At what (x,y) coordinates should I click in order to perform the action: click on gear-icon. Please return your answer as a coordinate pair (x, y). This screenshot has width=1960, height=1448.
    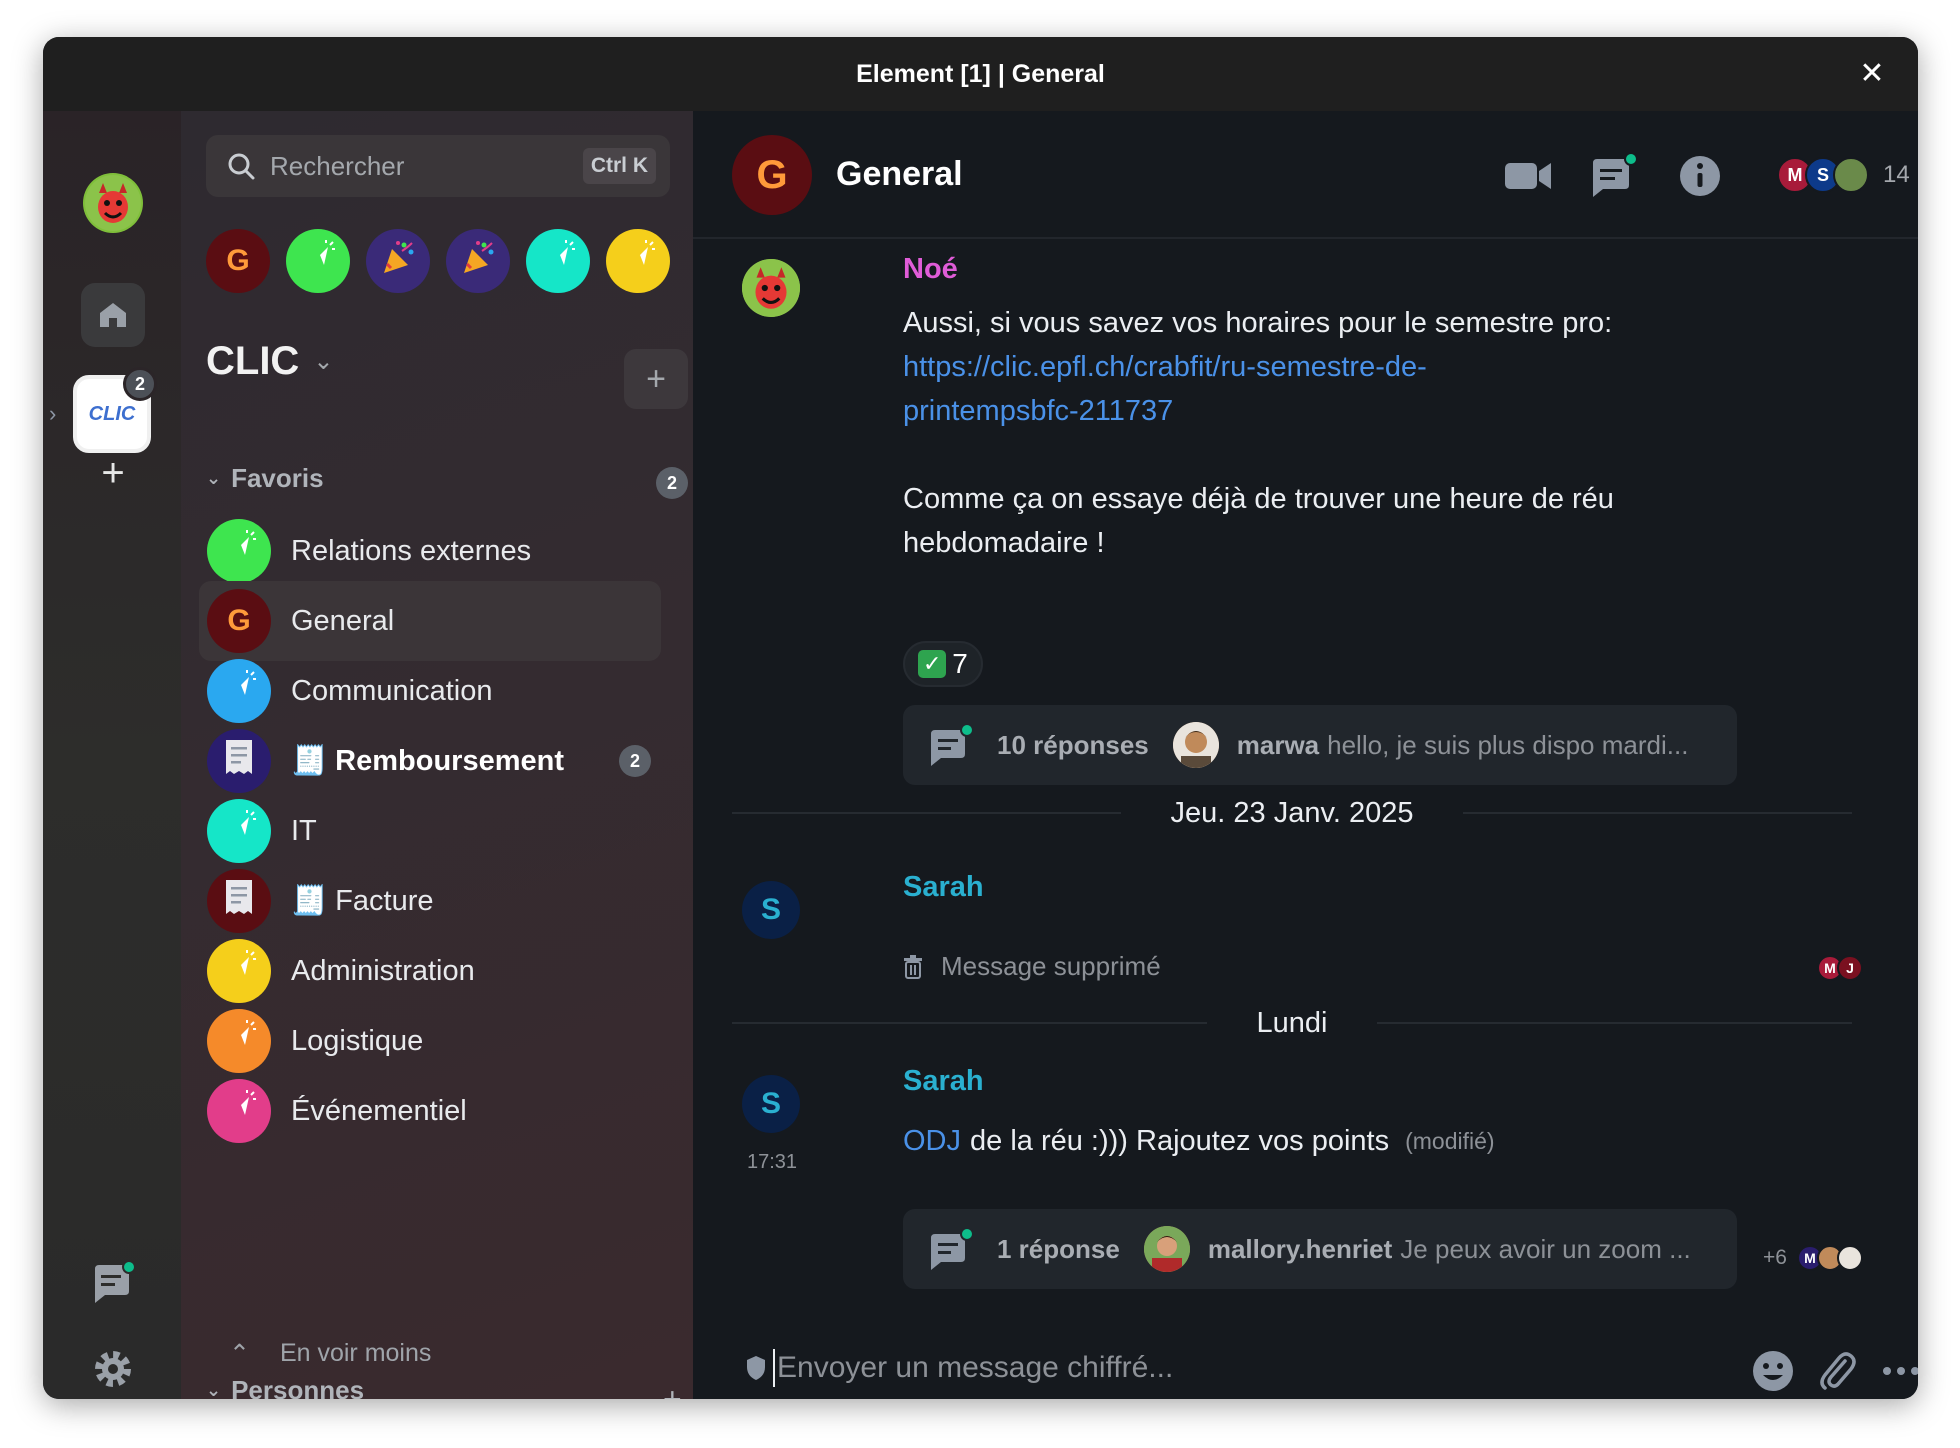
    Looking at the image, I should click on (113, 1369).